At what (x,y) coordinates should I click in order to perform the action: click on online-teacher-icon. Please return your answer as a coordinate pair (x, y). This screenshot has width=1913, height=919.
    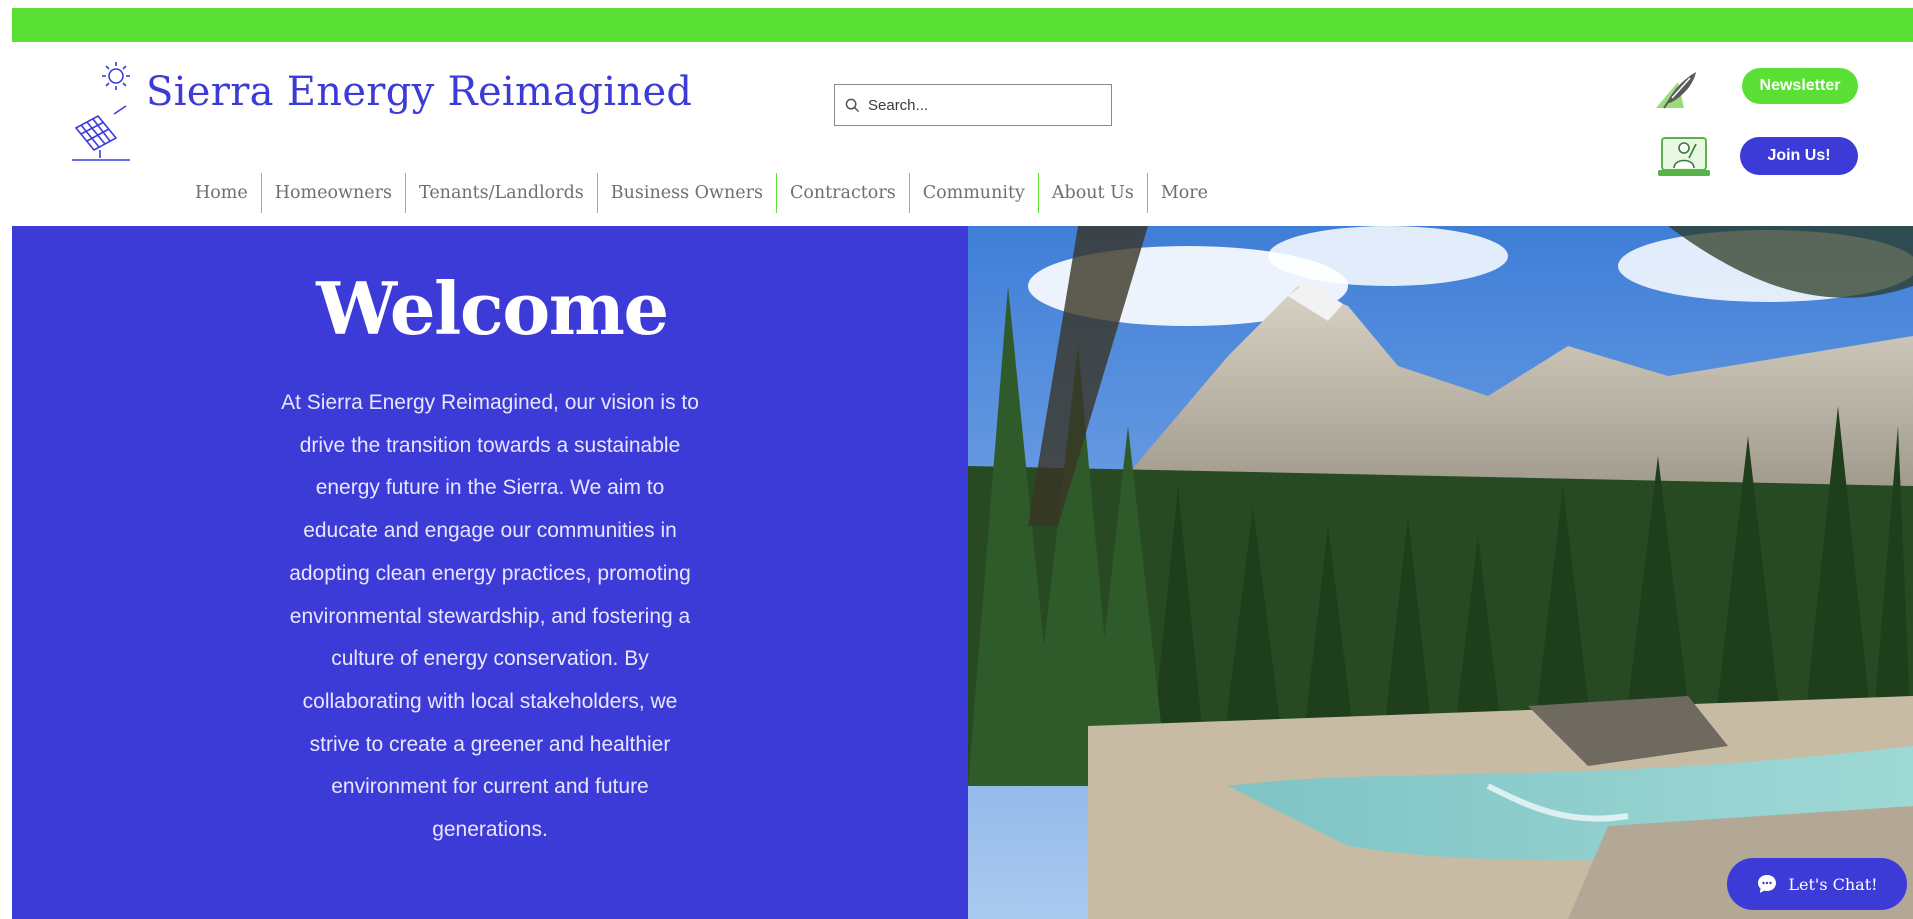
    Looking at the image, I should click on (1684, 158).